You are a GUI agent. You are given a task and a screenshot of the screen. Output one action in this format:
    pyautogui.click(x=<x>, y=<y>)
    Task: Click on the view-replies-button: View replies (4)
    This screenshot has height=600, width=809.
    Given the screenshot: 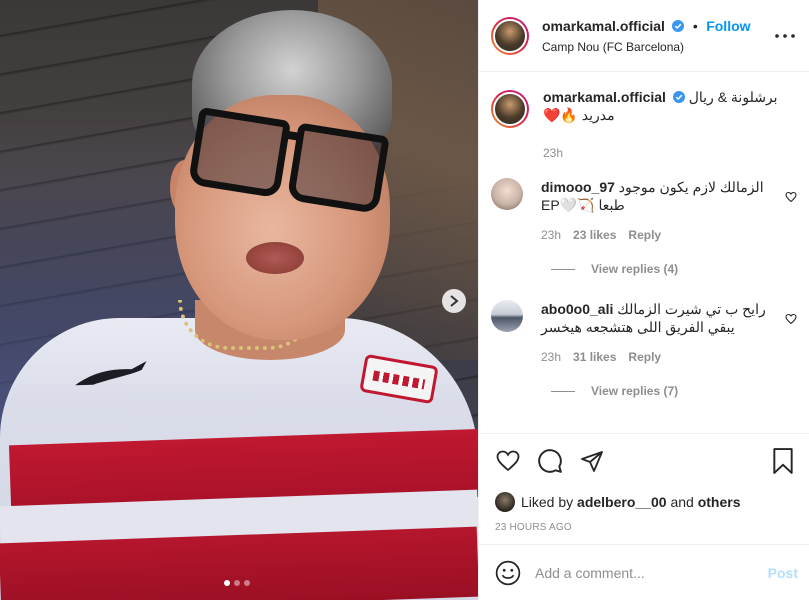 What is the action you would take?
    pyautogui.click(x=674, y=269)
    